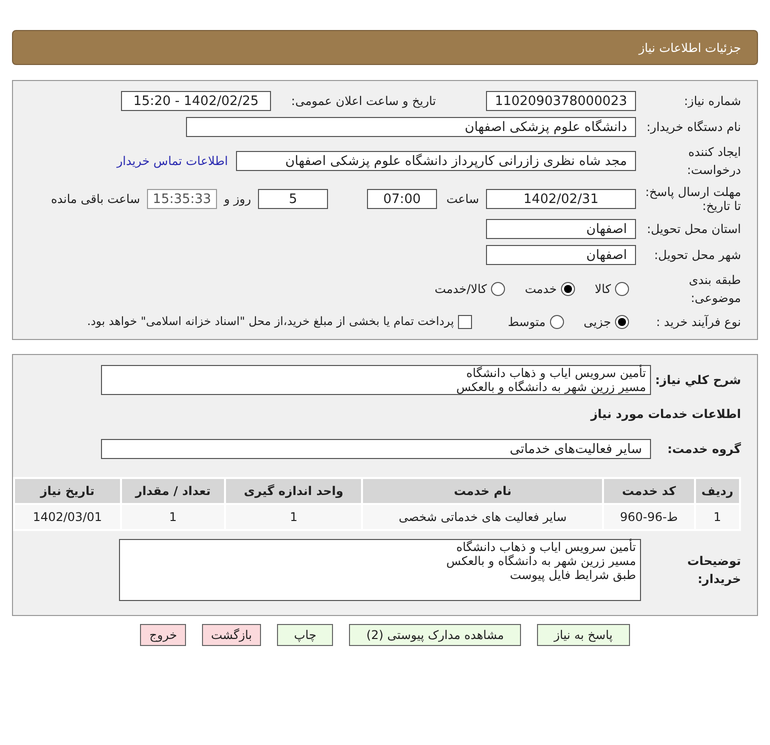 This screenshot has width=770, height=745. What do you see at coordinates (649, 517) in the screenshot?
I see `table-cell: ط-96-960` at bounding box center [649, 517].